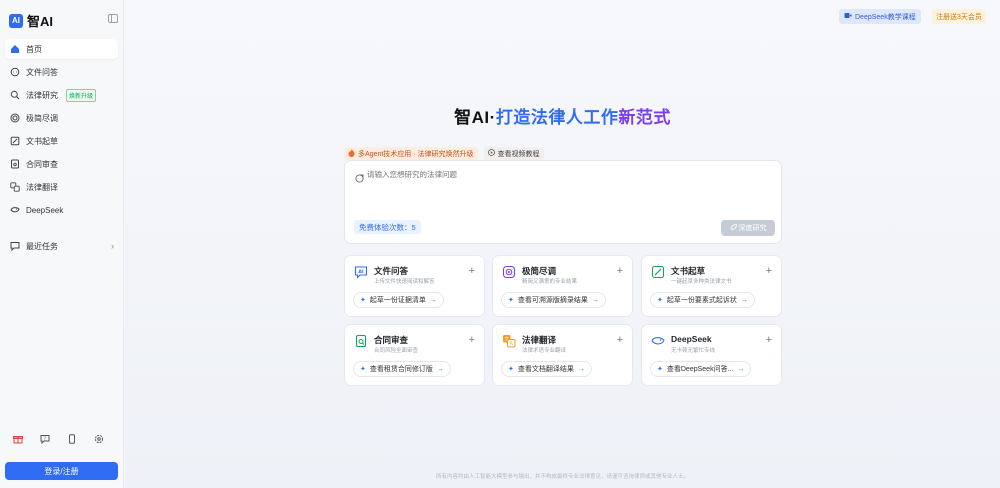 This screenshot has width=1000, height=488. I want to click on card-subtitle: 精简又满意的专业结果, so click(550, 282).